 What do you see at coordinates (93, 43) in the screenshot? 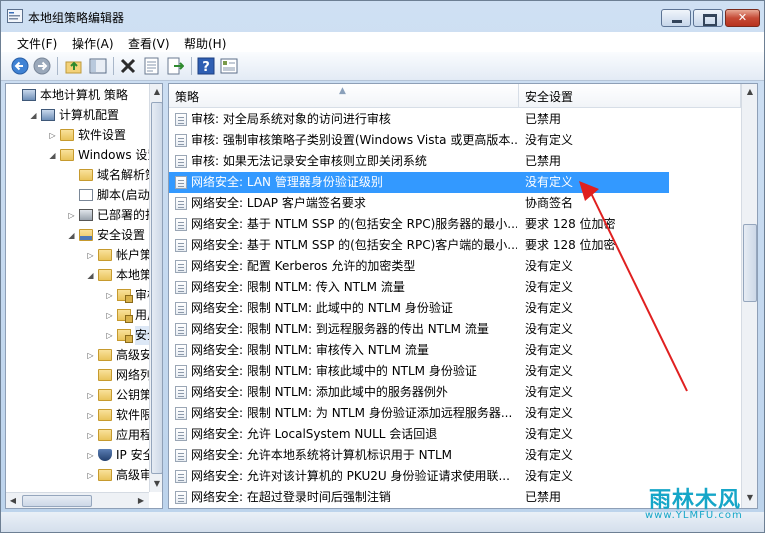
I see `menu-action: 操作(A)` at bounding box center [93, 43].